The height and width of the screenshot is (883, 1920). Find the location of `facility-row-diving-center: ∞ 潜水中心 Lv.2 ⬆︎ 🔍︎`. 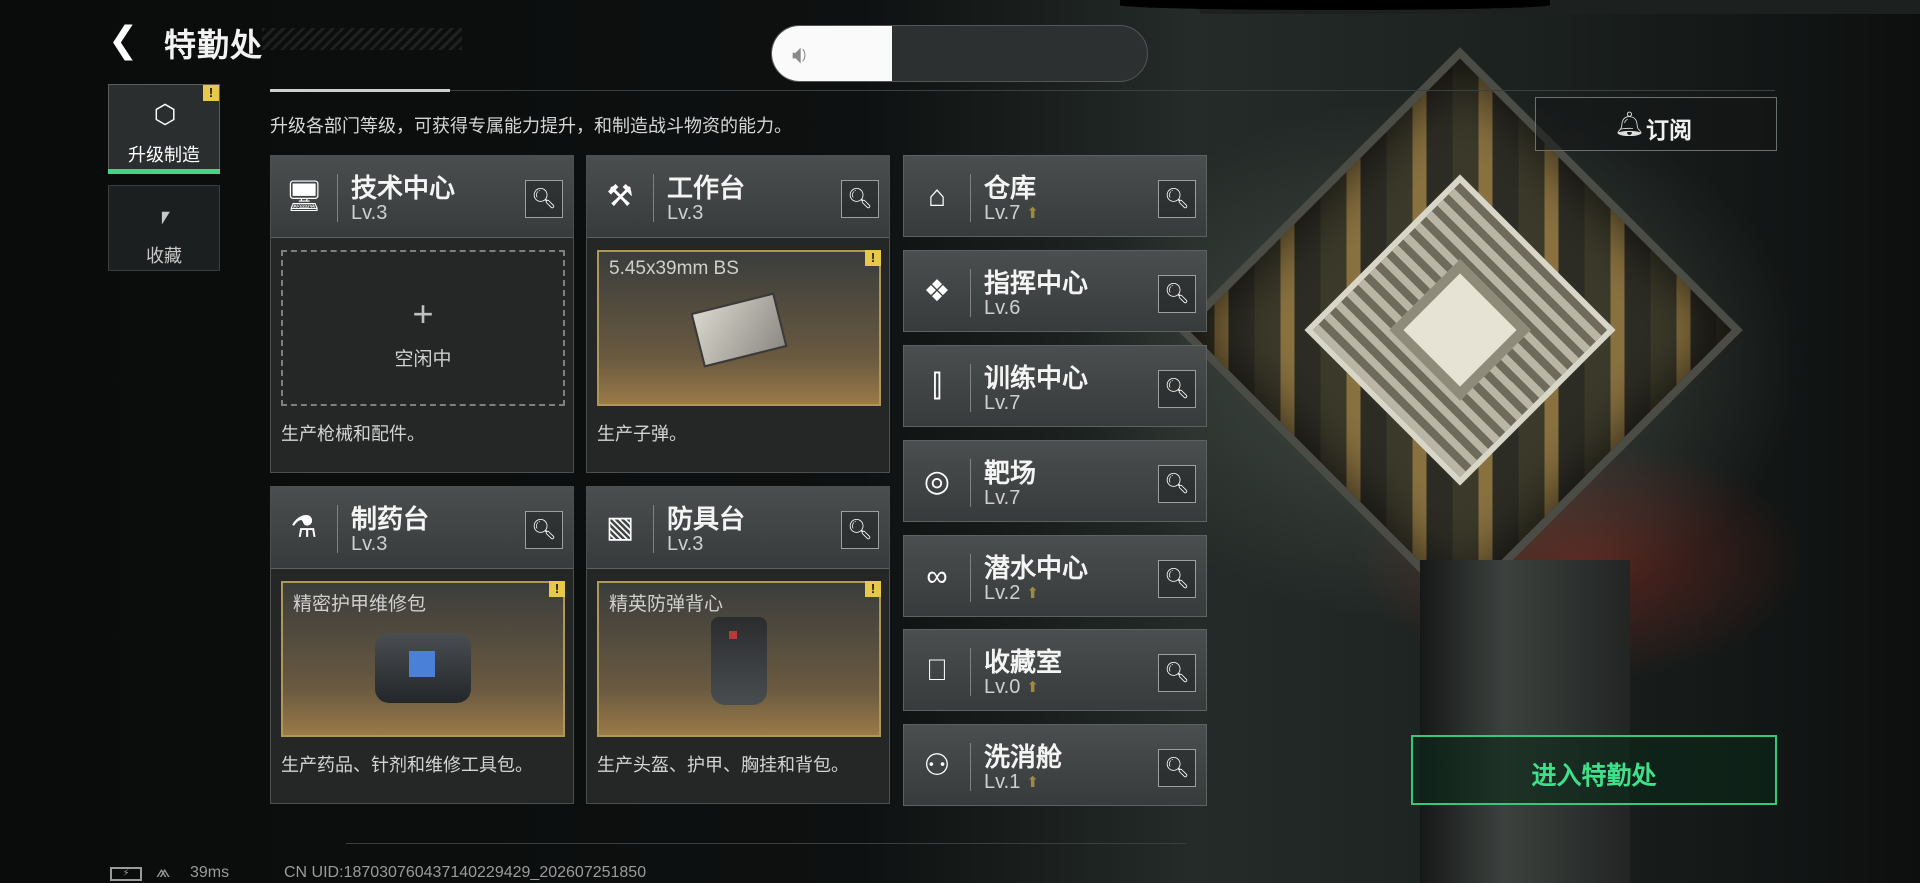

facility-row-diving-center: ∞ 潜水中心 Lv.2 ⬆︎ 🔍︎ is located at coordinates (1055, 576).